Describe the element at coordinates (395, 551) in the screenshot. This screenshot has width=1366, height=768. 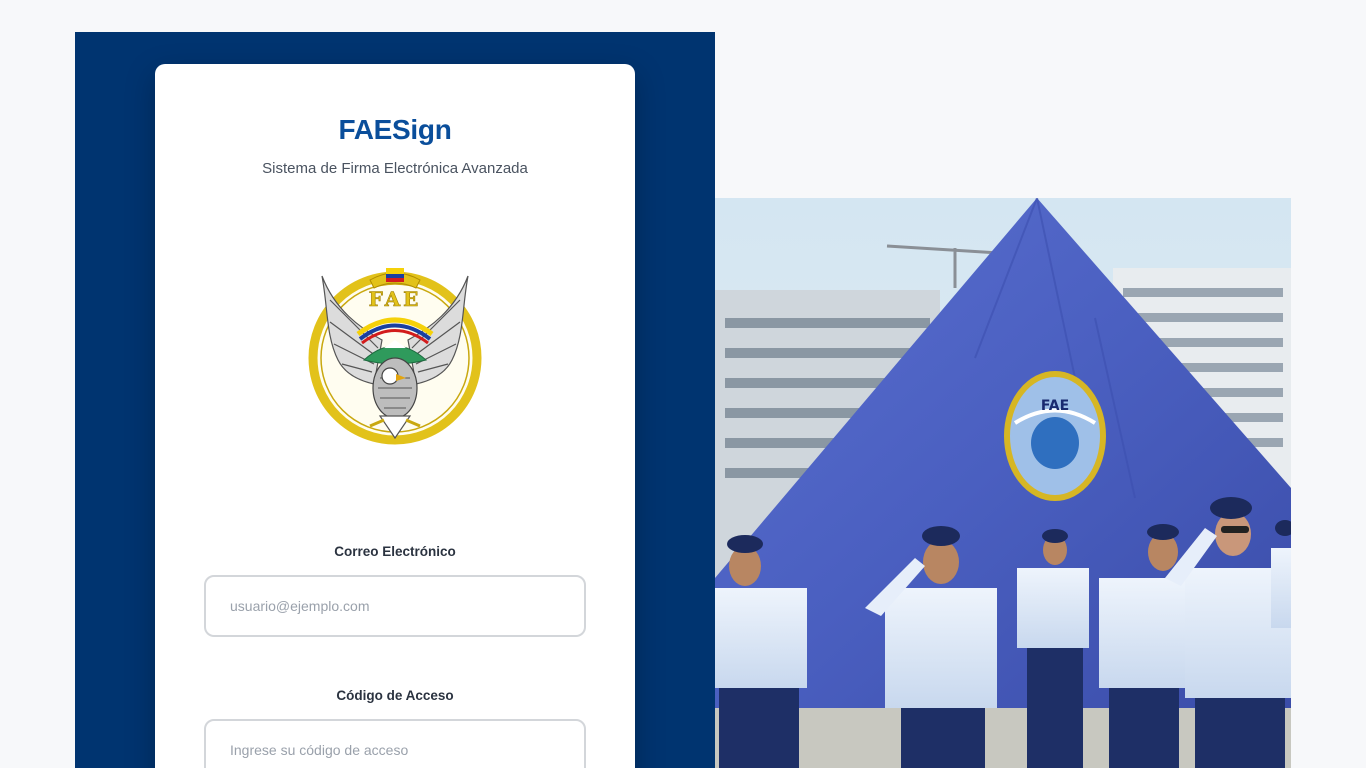
I see `email-label: Correo Electrónico` at that location.